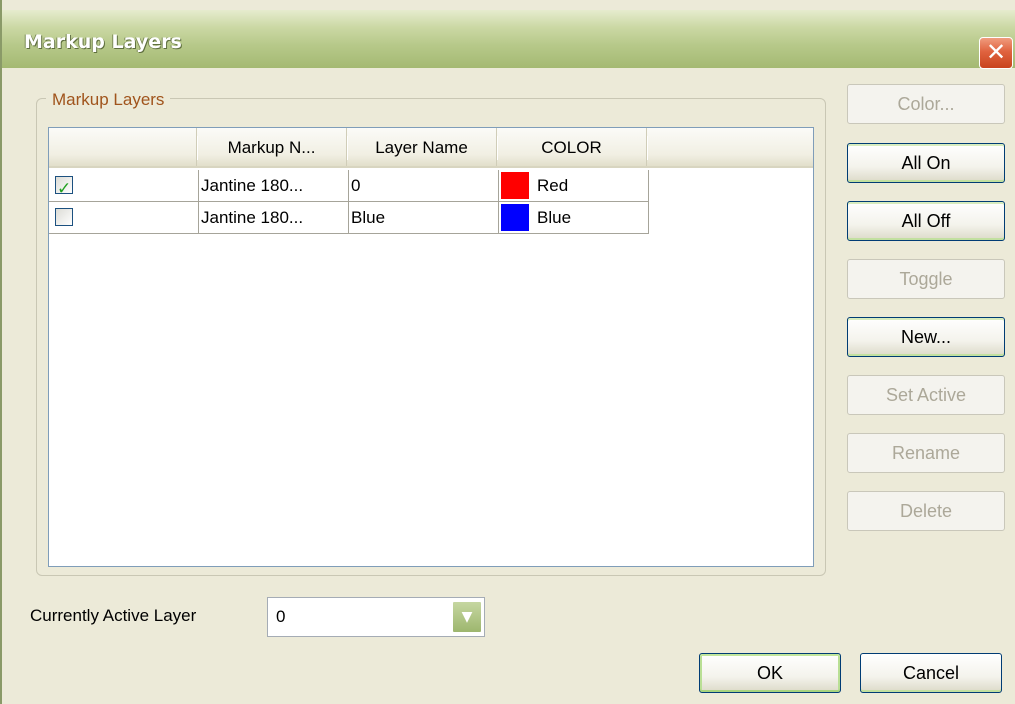 Image resolution: width=1015 pixels, height=704 pixels. I want to click on window-title: Markup Layers, so click(103, 42).